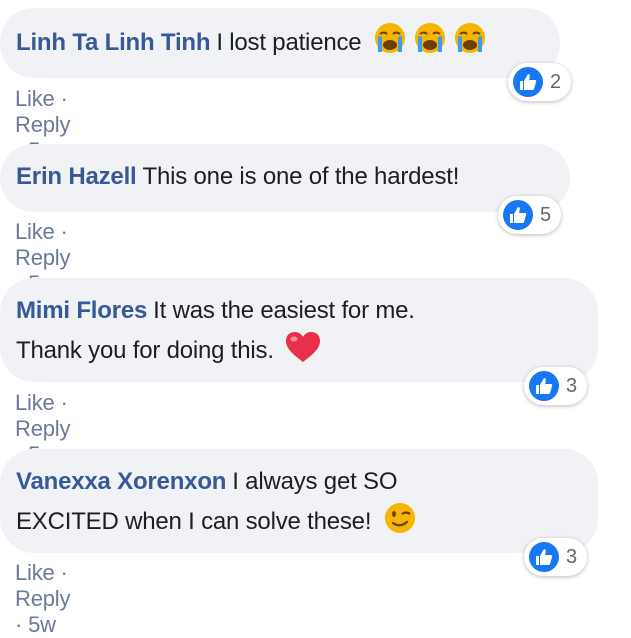 This screenshot has width=631, height=638. I want to click on reaction-summary: 5, so click(530, 215).